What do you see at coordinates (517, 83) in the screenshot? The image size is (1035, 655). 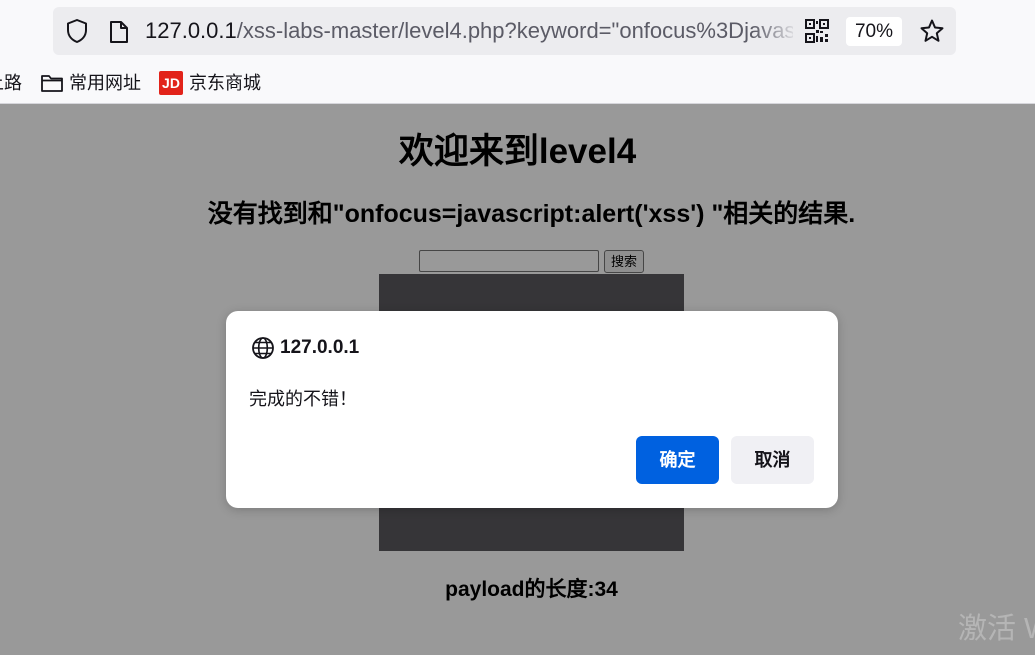 I see `bookmarks-toolbar: 上路 常用网址 JD 京东商城` at bounding box center [517, 83].